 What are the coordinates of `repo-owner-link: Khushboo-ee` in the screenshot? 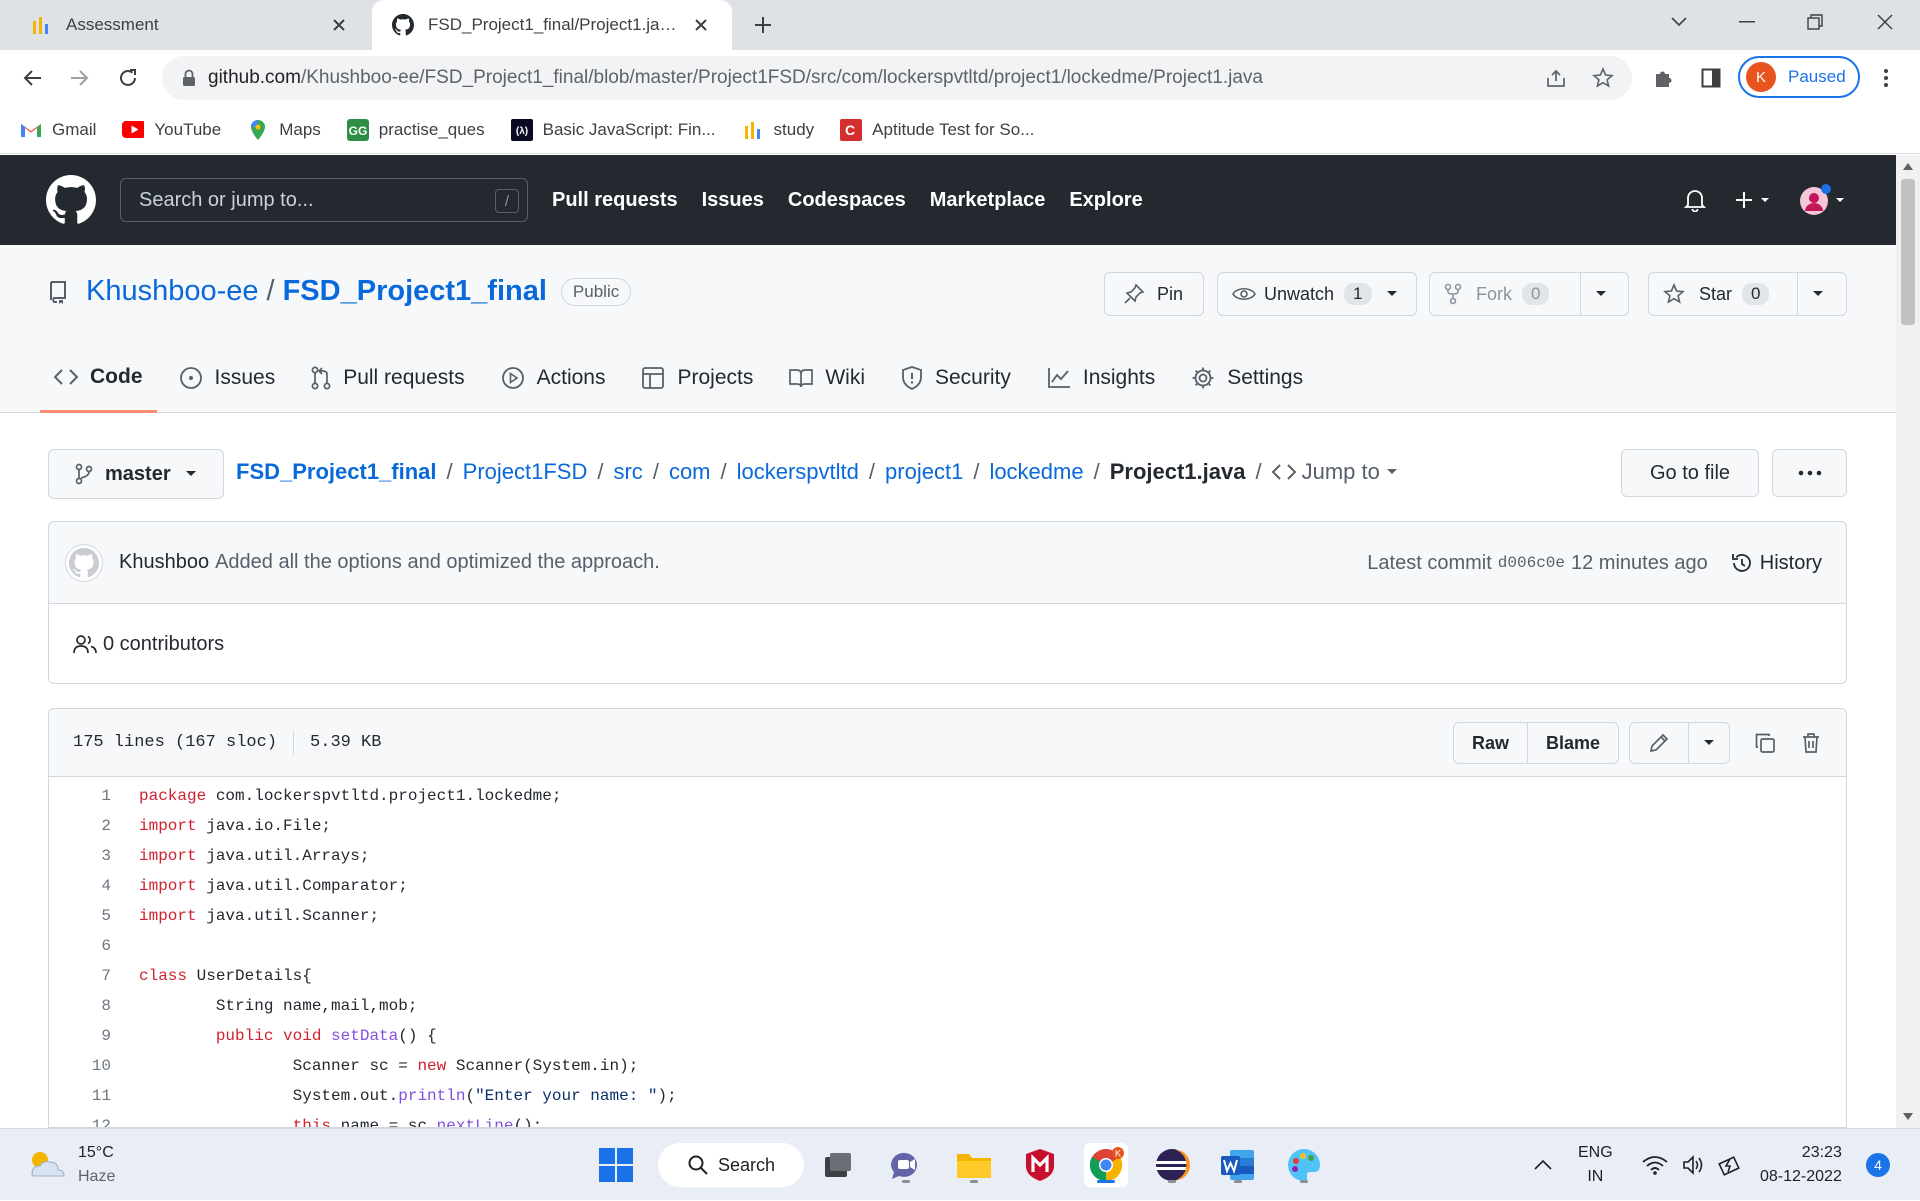 It's located at (172, 291).